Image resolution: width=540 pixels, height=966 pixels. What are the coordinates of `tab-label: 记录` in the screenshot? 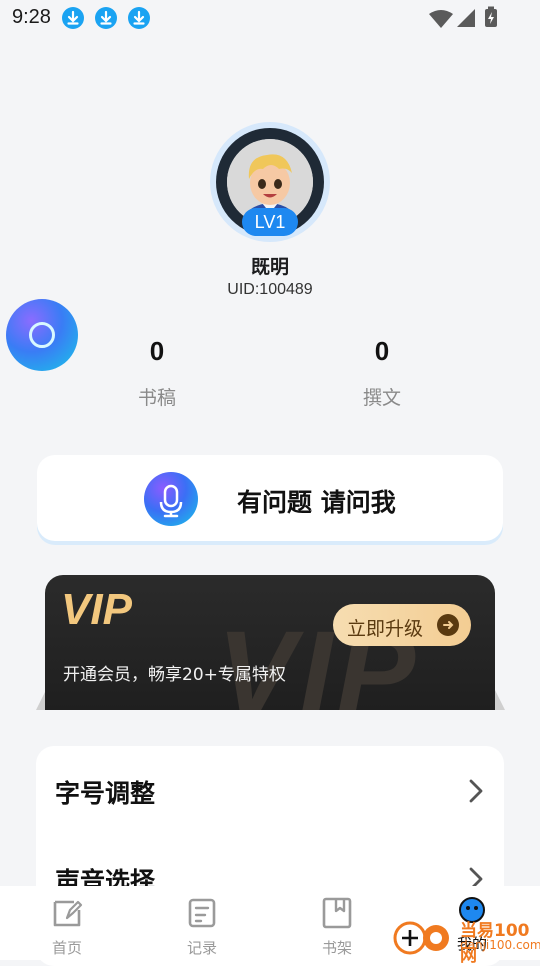 It's located at (201, 948).